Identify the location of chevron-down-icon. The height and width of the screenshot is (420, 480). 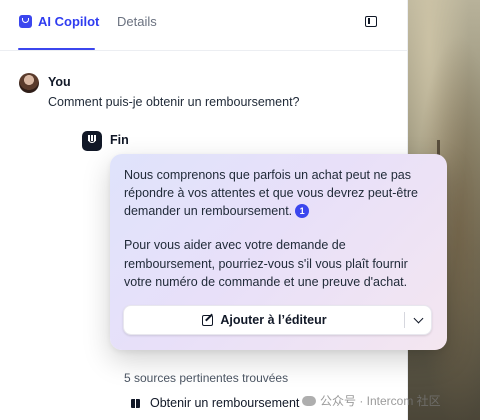
(418, 318).